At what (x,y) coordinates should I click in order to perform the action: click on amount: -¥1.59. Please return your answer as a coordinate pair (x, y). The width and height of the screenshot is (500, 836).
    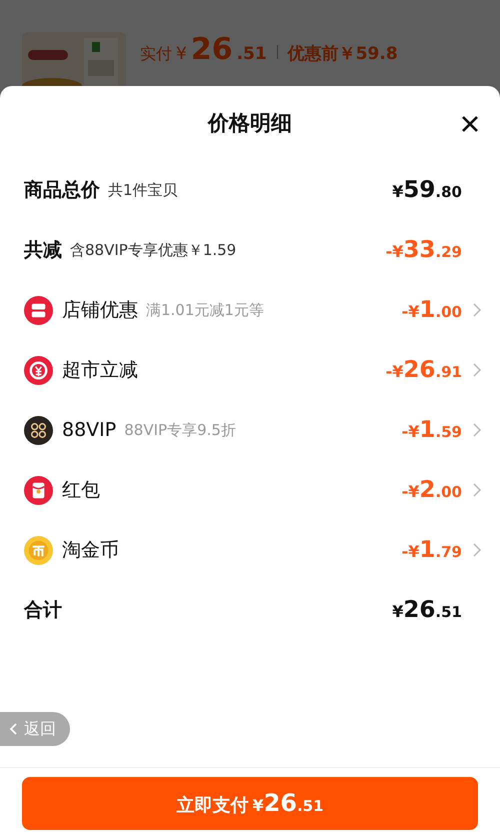
    Looking at the image, I should click on (432, 430).